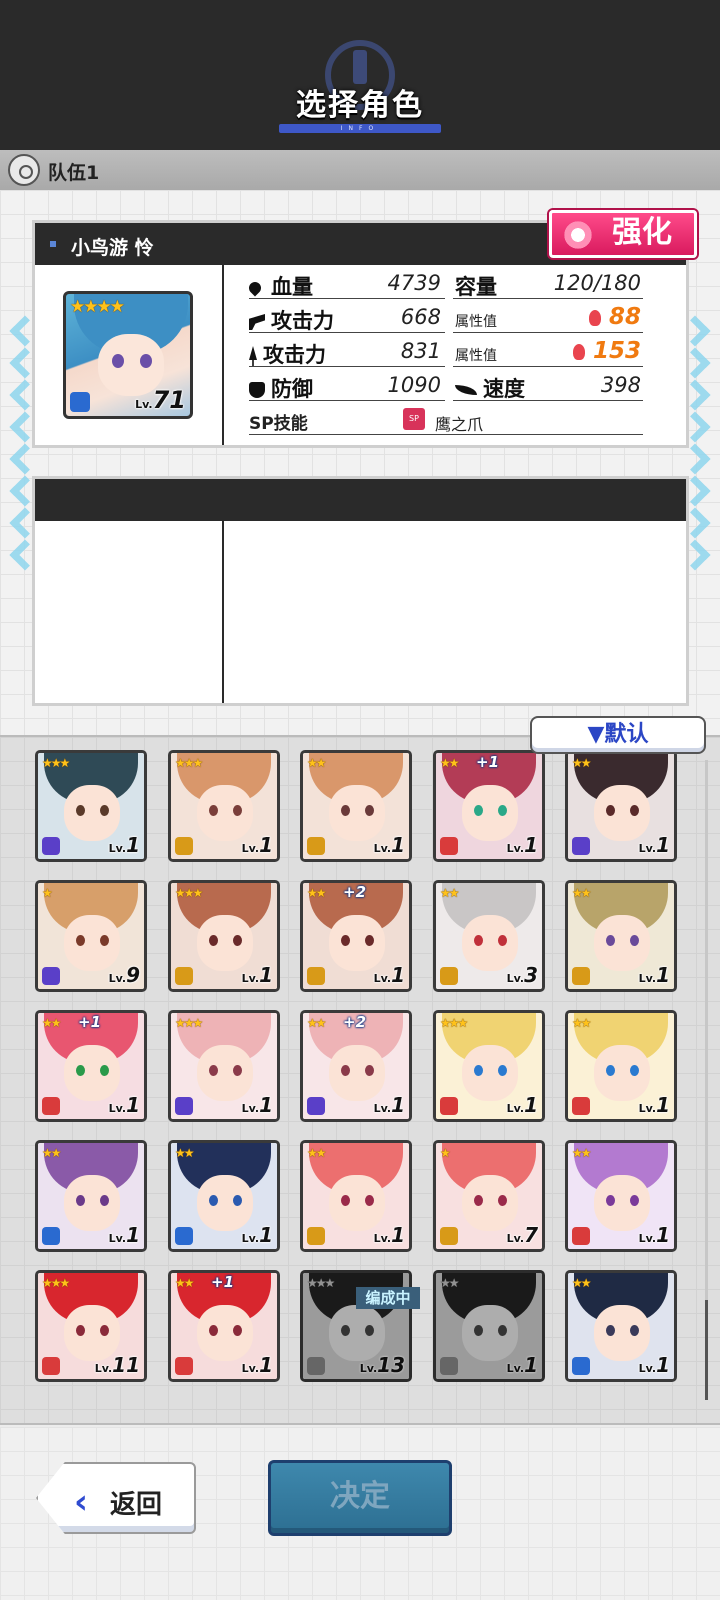  I want to click on level-value: 13, so click(391, 1365).